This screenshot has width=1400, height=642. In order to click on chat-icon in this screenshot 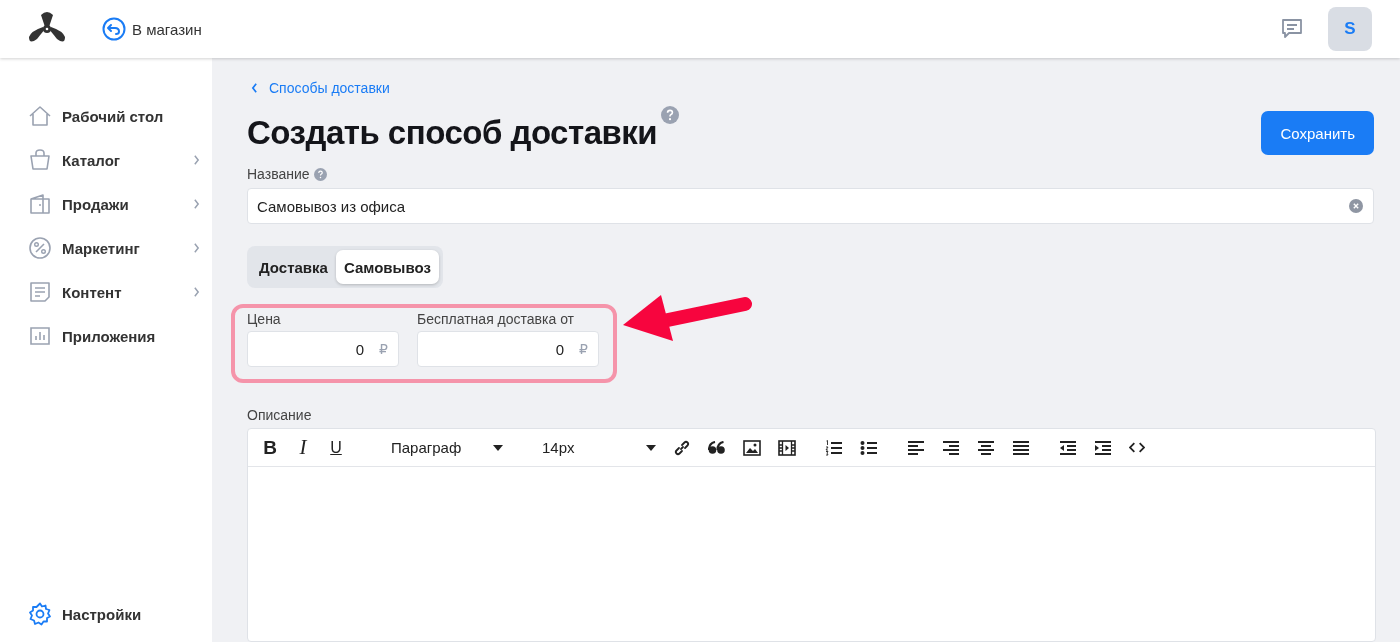, I will do `click(1292, 29)`.